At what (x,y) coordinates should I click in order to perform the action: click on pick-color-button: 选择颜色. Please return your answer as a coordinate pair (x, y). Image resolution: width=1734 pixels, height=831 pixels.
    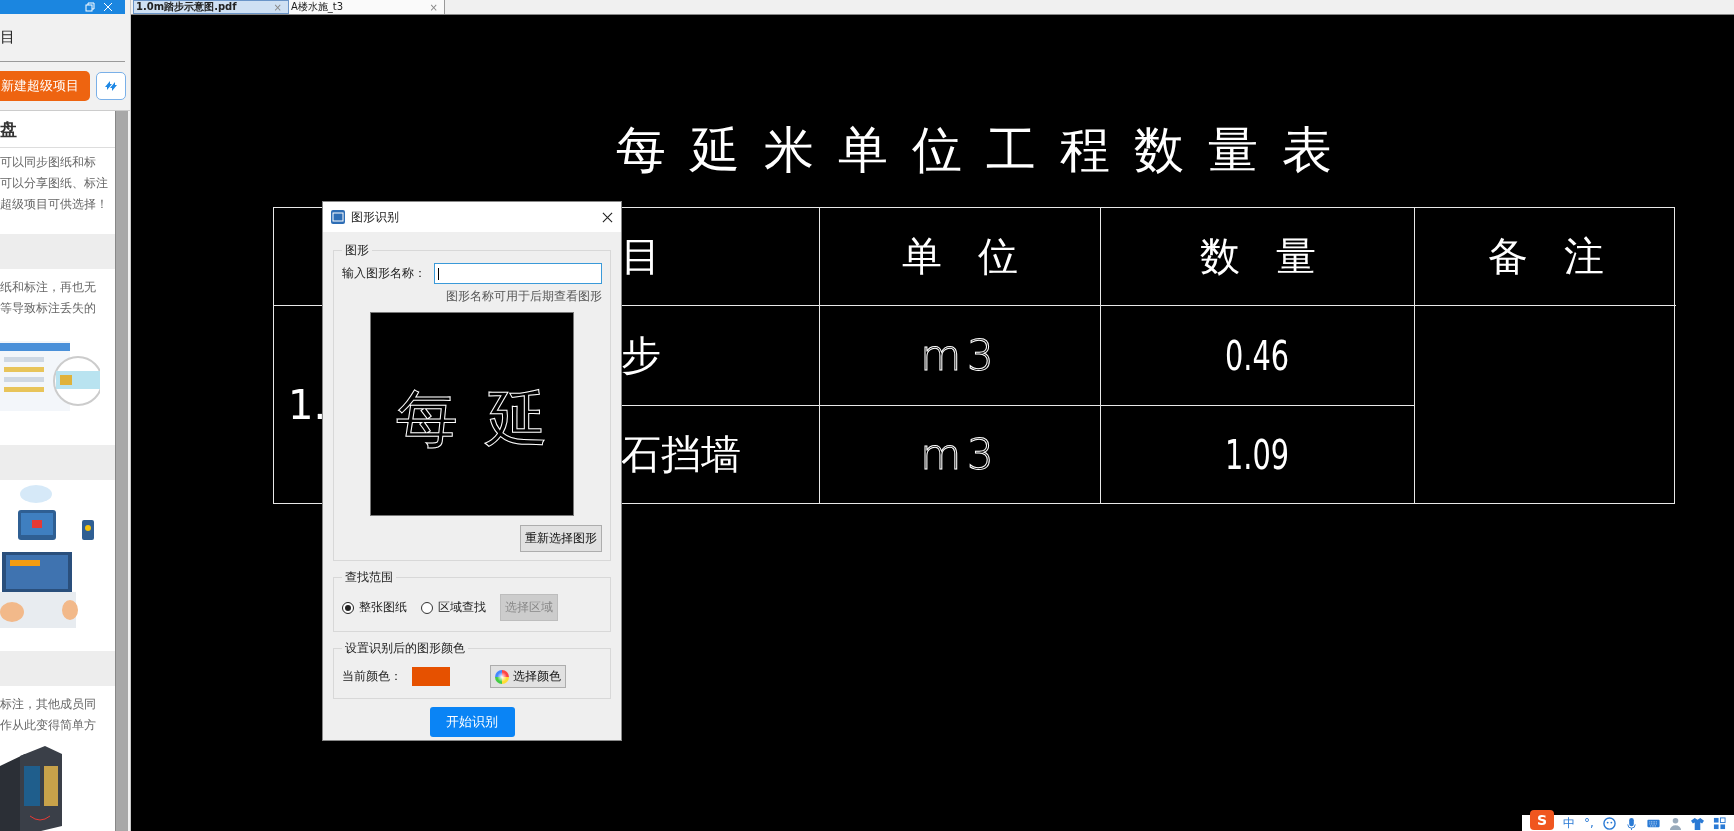
    Looking at the image, I should click on (528, 676).